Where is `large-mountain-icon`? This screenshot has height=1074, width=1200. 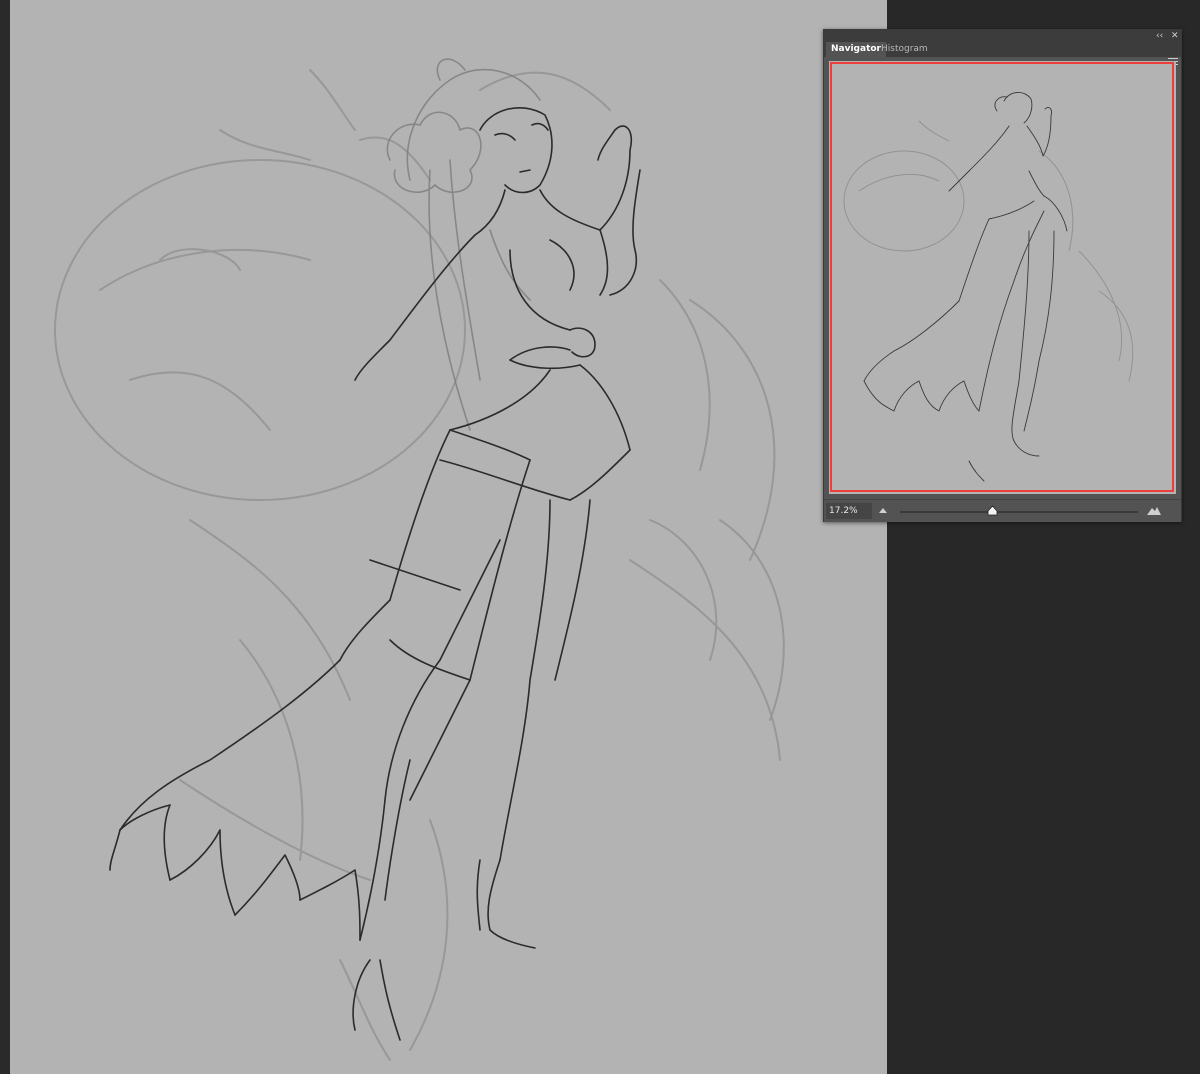 large-mountain-icon is located at coordinates (1154, 510).